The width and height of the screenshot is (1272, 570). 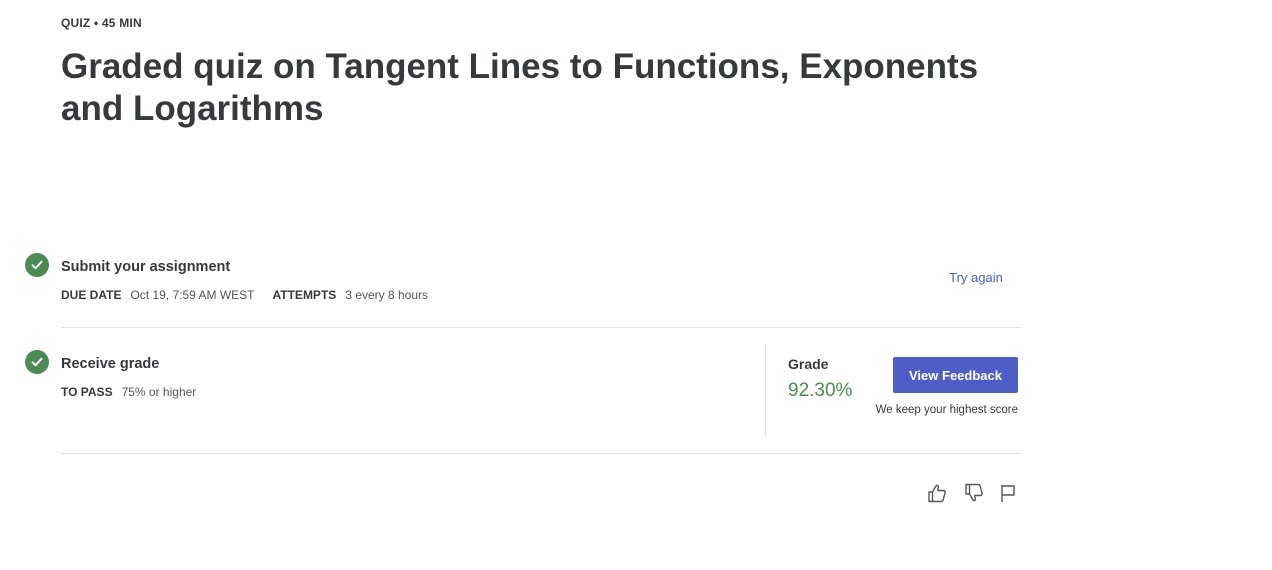 What do you see at coordinates (946, 410) in the screenshot?
I see `highest-score-note: We keep your highest score` at bounding box center [946, 410].